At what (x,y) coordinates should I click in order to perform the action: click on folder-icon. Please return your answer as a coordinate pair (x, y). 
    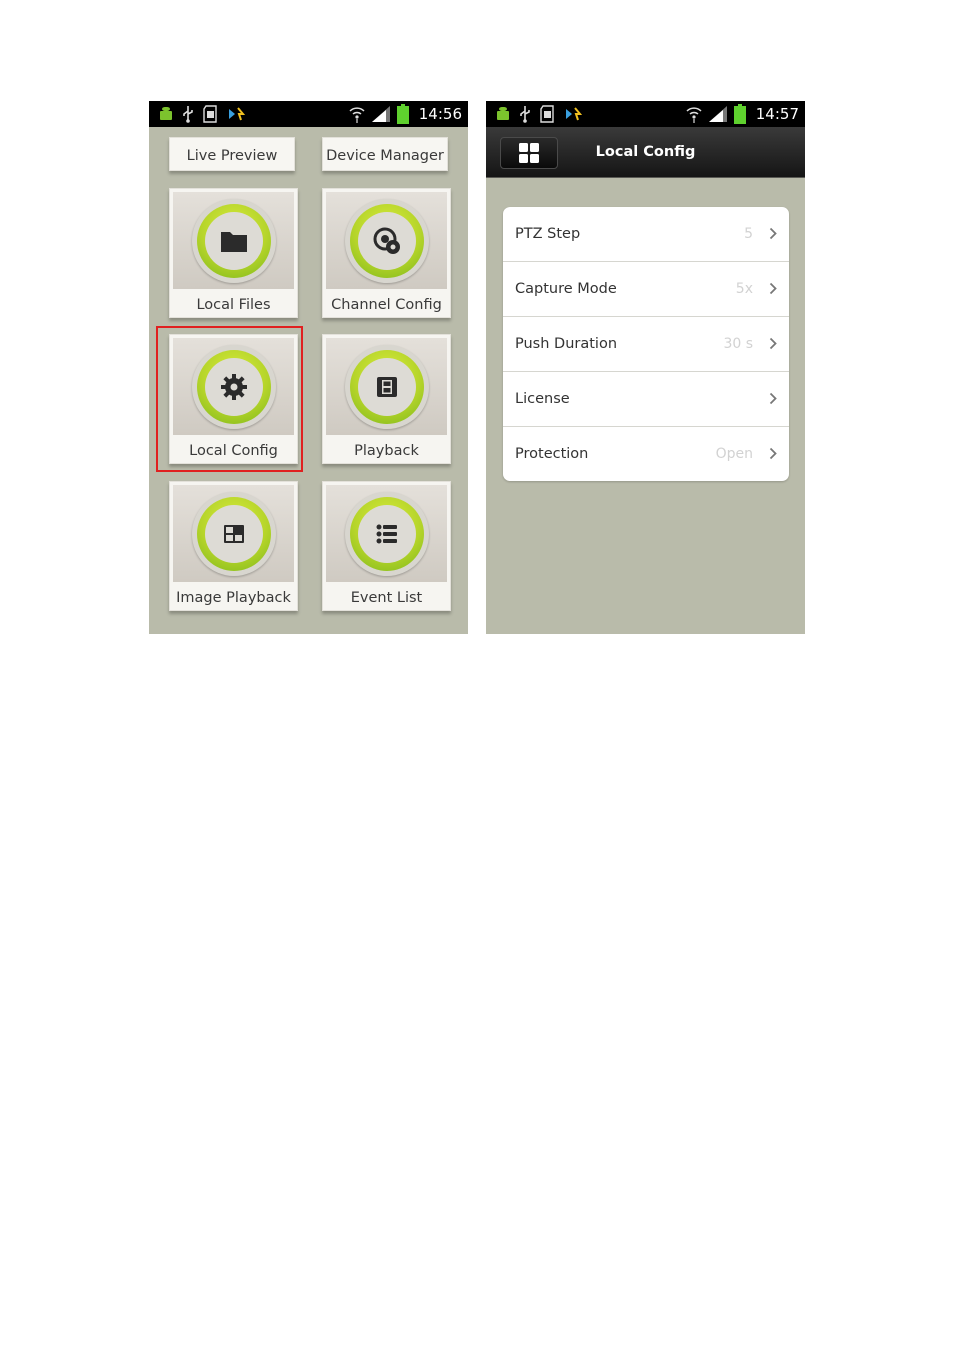
    Looking at the image, I should click on (233, 241).